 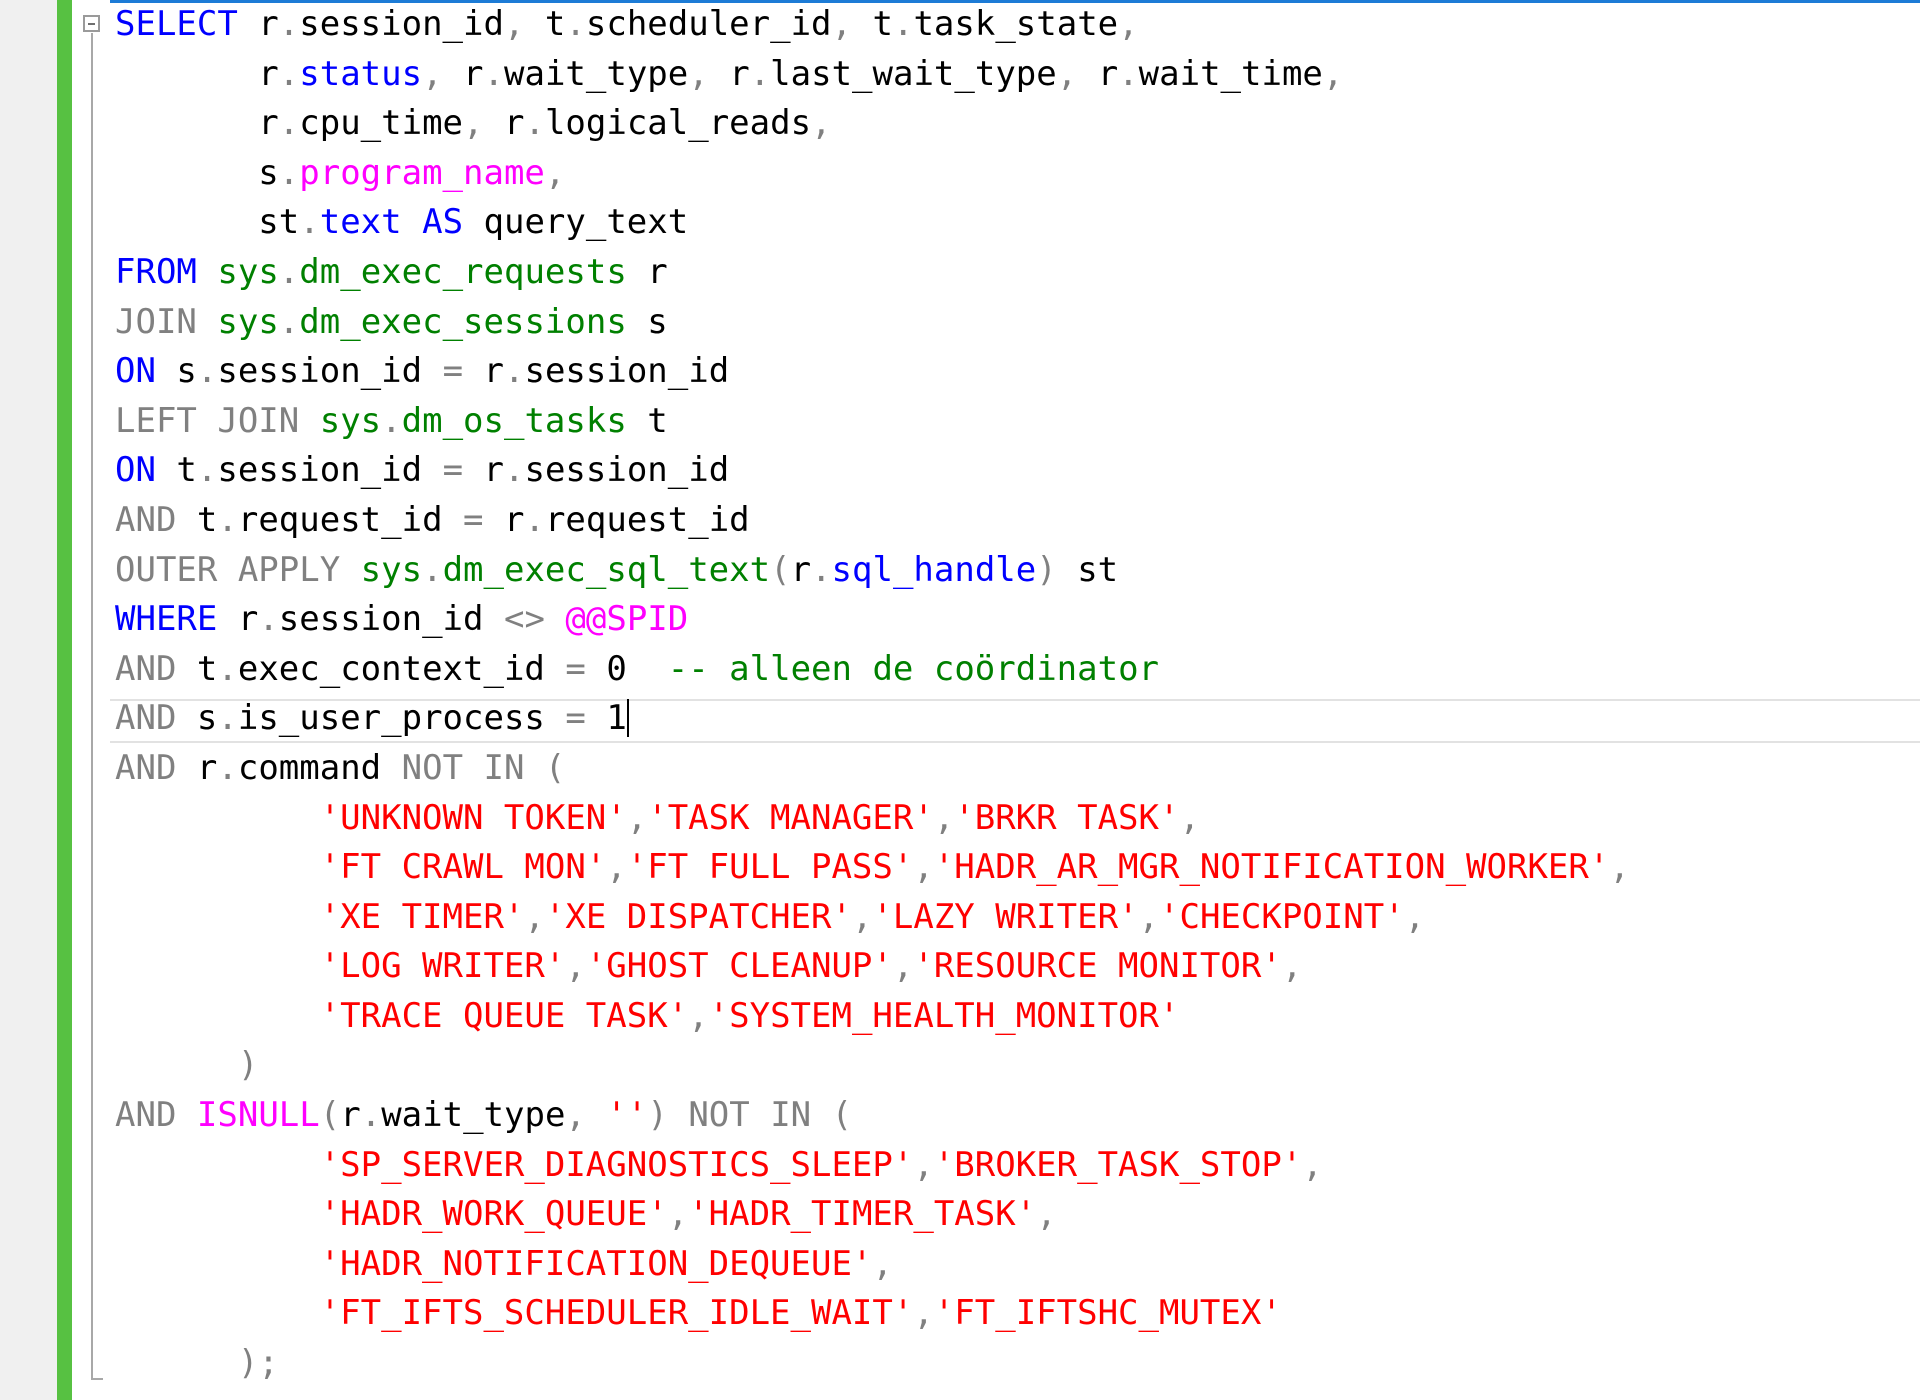 What do you see at coordinates (442, 966) in the screenshot?
I see `code-token: 'LOG WRITER'` at bounding box center [442, 966].